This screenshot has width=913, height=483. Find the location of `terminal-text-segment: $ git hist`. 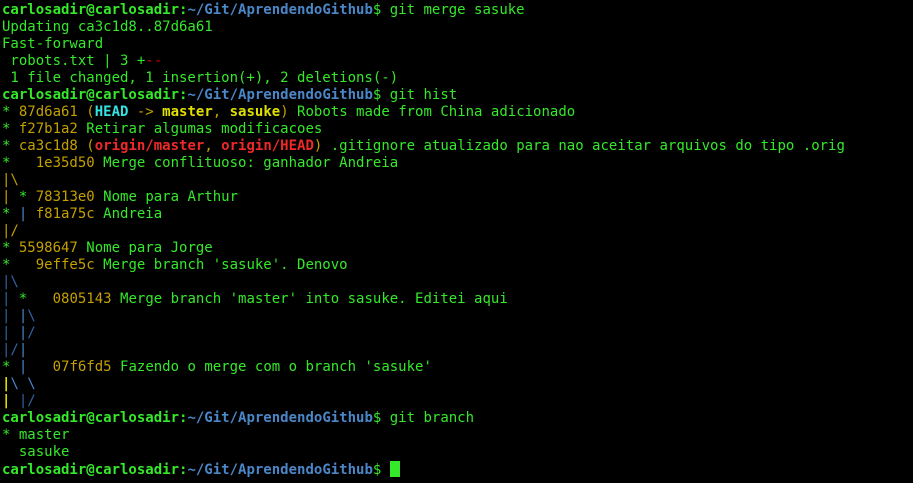

terminal-text-segment: $ git hist is located at coordinates (415, 95).